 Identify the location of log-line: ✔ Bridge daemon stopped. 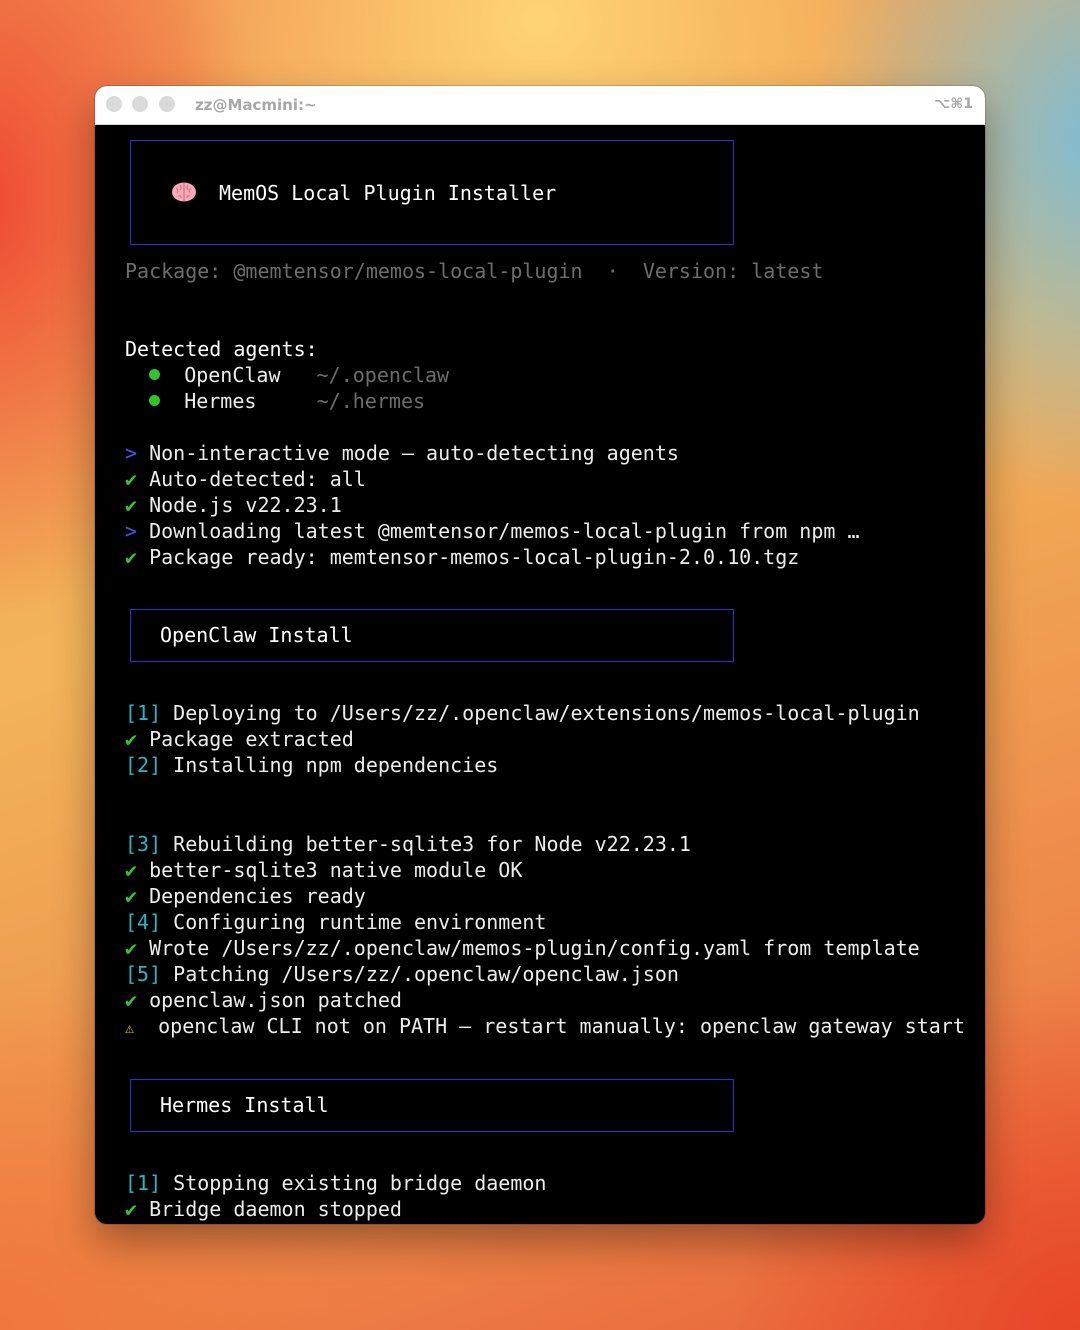
(263, 1209).